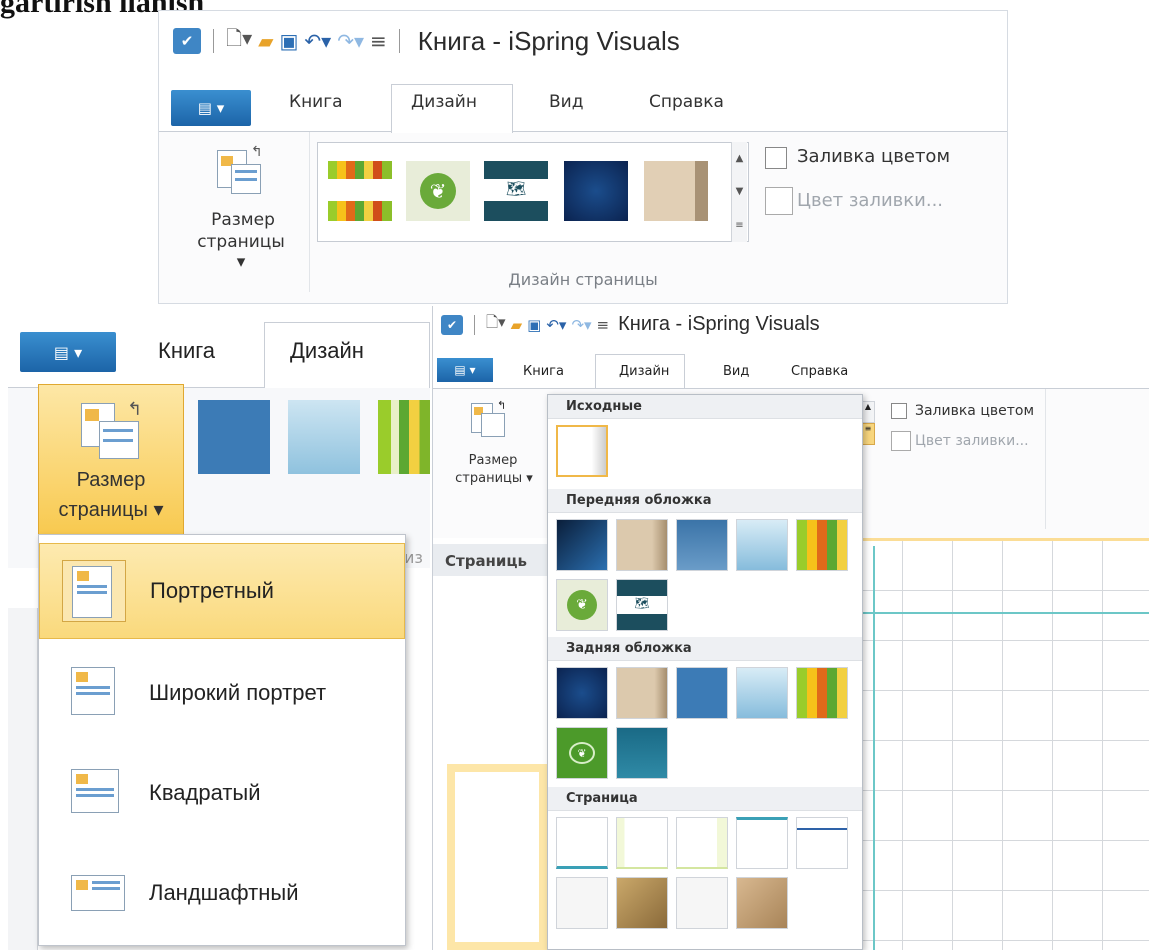 This screenshot has height=950, width=1149. Describe the element at coordinates (222, 693) in the screenshot. I see `menu-item-wide-portrait: Широкий портрет` at that location.